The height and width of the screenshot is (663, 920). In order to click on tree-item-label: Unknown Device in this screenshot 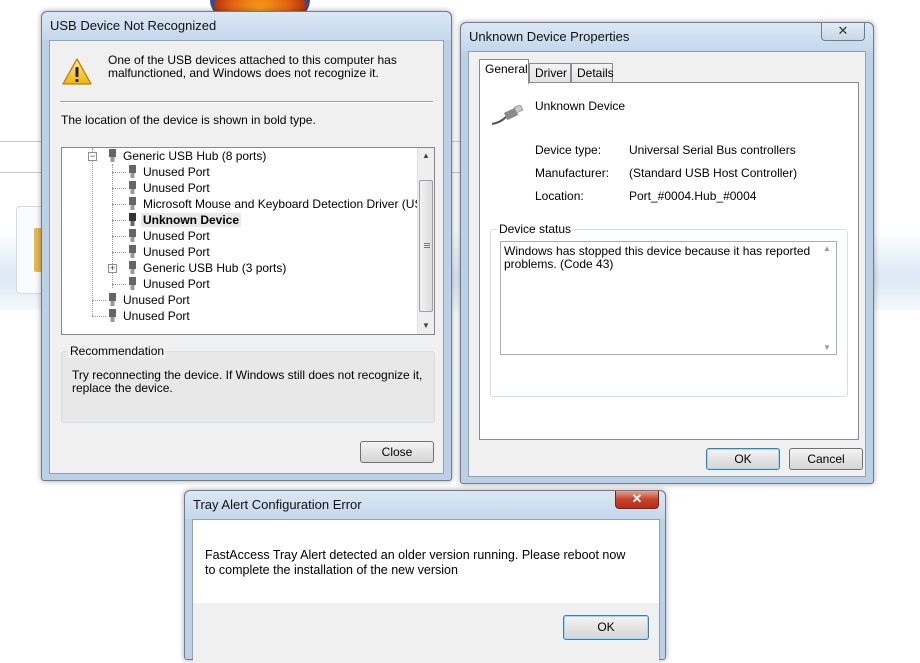, I will do `click(191, 220)`.